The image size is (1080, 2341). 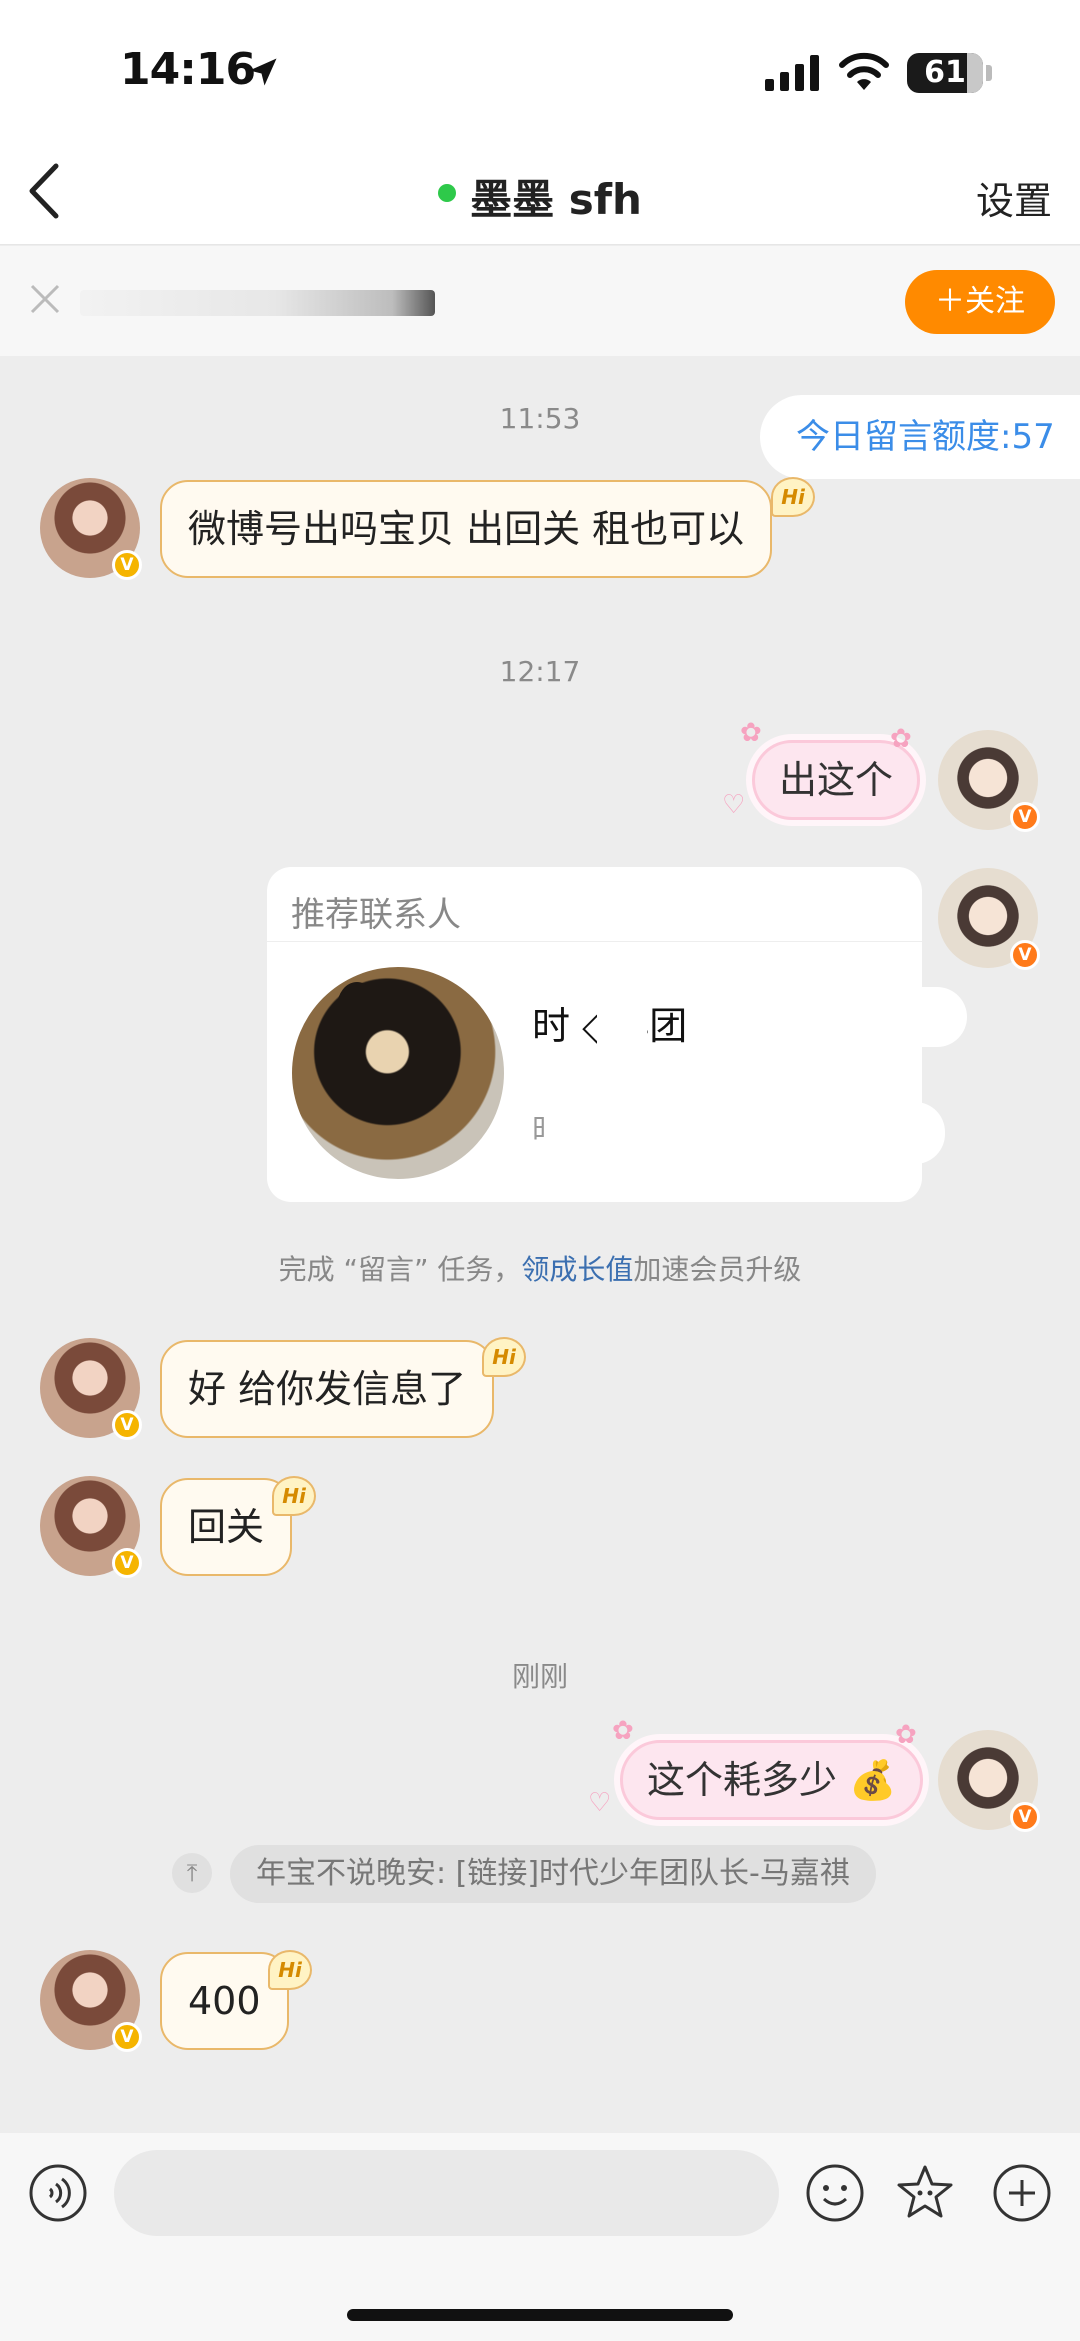 I want to click on incoming-message: 好 给你发信息了, so click(x=327, y=1389).